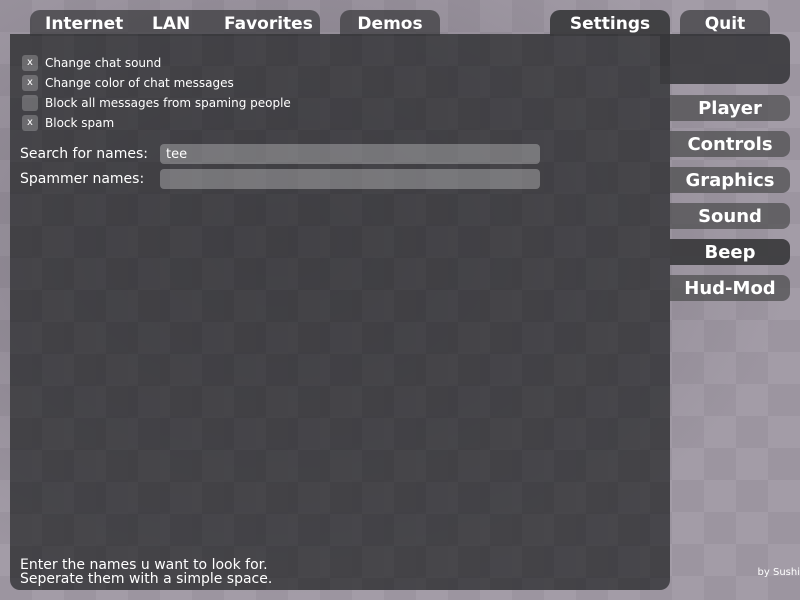 This screenshot has height=600, width=800. What do you see at coordinates (350, 154) in the screenshot?
I see `search-names-input` at bounding box center [350, 154].